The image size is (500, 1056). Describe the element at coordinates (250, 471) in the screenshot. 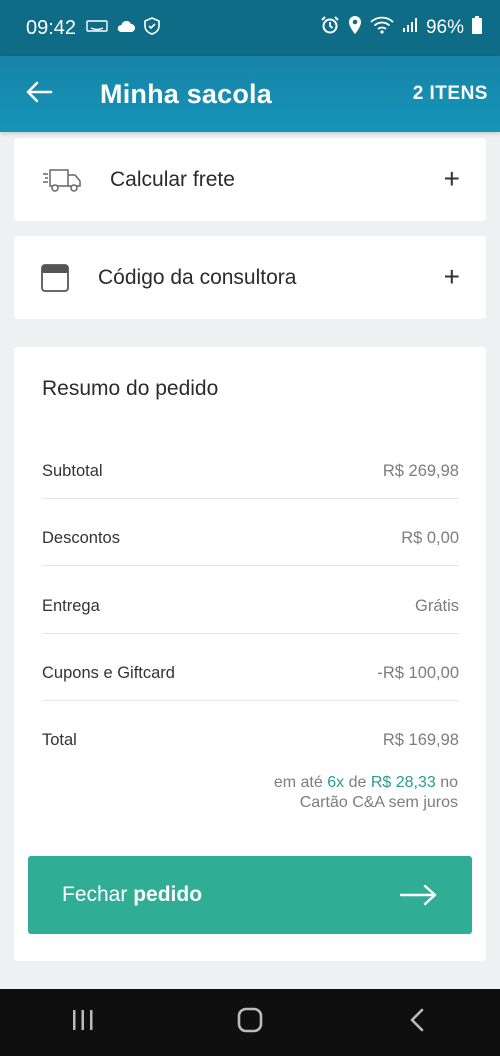

I see `summary-row-subtotal: Subtotal R$ 269,98` at that location.